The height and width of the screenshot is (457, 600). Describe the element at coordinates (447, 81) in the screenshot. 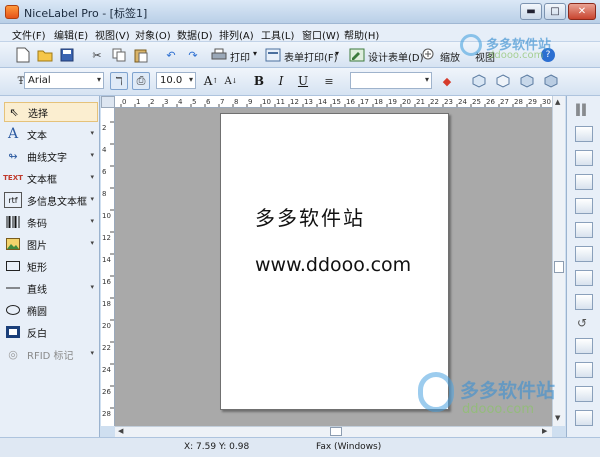

I see `fill-color-icon: ◆` at that location.